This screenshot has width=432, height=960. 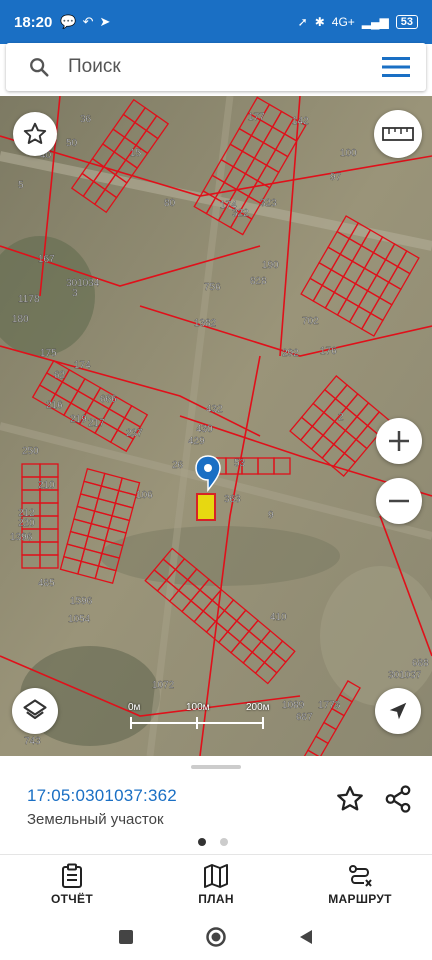 I want to click on status-bar: 18:20 💬 ↶ ➤ ➚ ✱ 4G+ ▂▄▆ 53, so click(x=216, y=22).